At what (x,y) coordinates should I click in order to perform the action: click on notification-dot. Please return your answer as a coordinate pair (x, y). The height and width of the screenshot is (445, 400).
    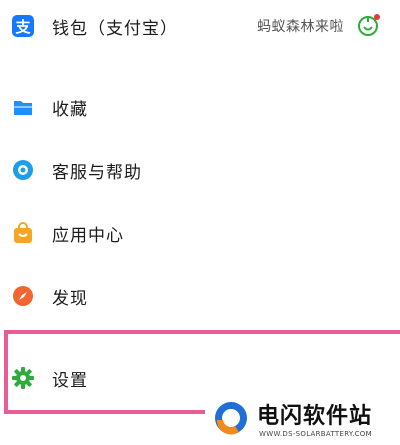
    Looking at the image, I should click on (377, 17).